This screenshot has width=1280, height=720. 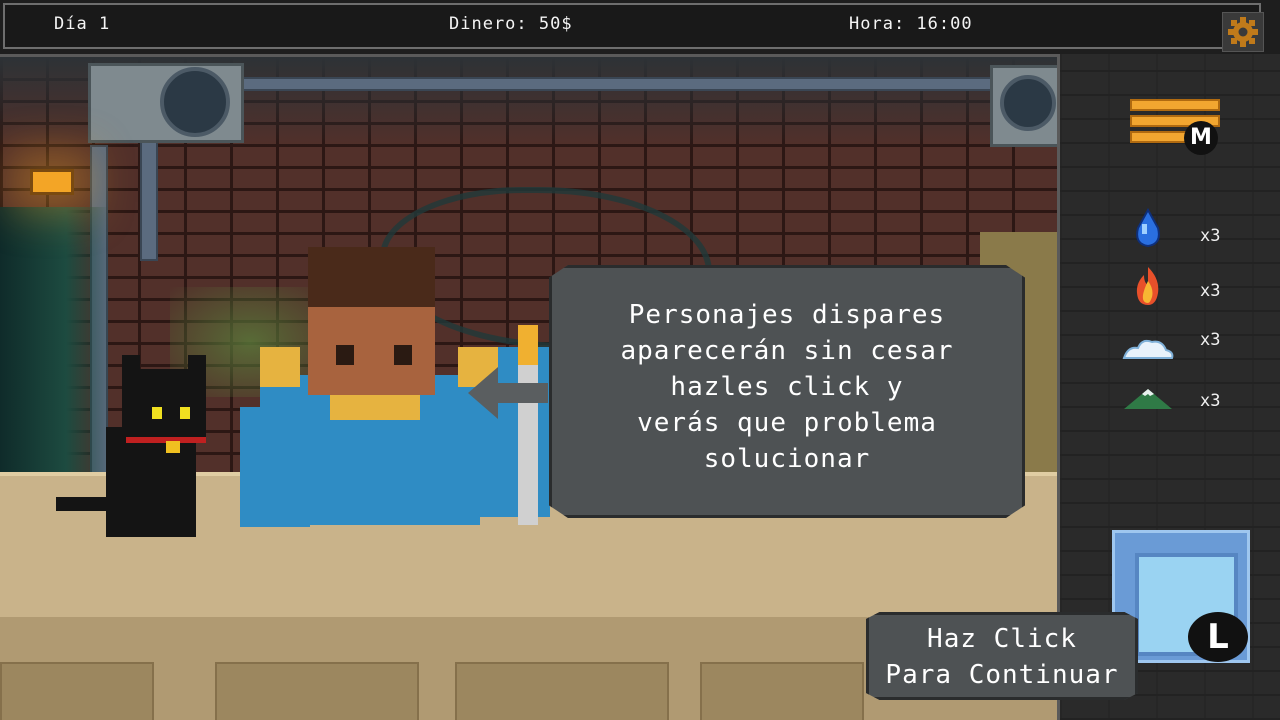 What do you see at coordinates (511, 24) in the screenshot?
I see `money-counter: Dinero: 50$` at bounding box center [511, 24].